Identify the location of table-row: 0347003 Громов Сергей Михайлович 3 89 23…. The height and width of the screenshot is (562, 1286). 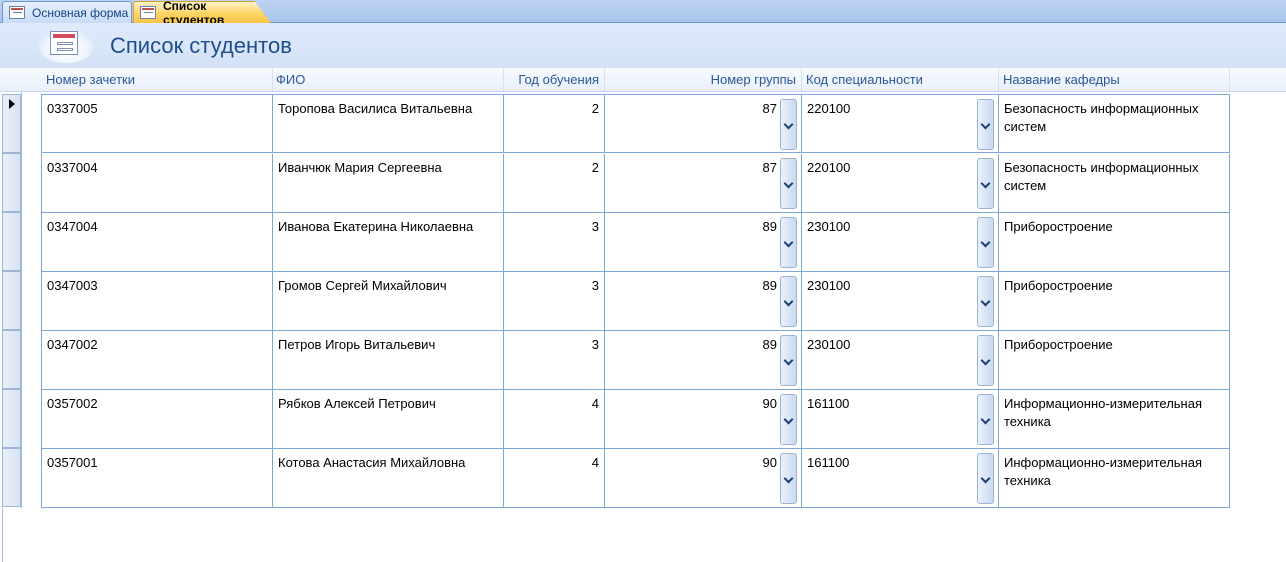
(635, 301).